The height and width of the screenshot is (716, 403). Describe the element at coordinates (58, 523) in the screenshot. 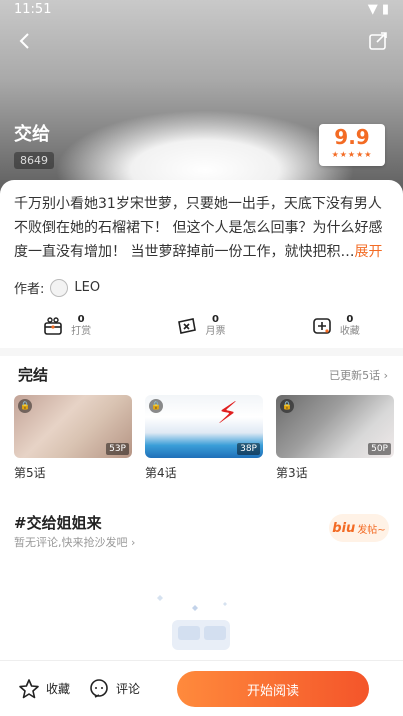

I see `comments-title: #交给姐姐来` at that location.